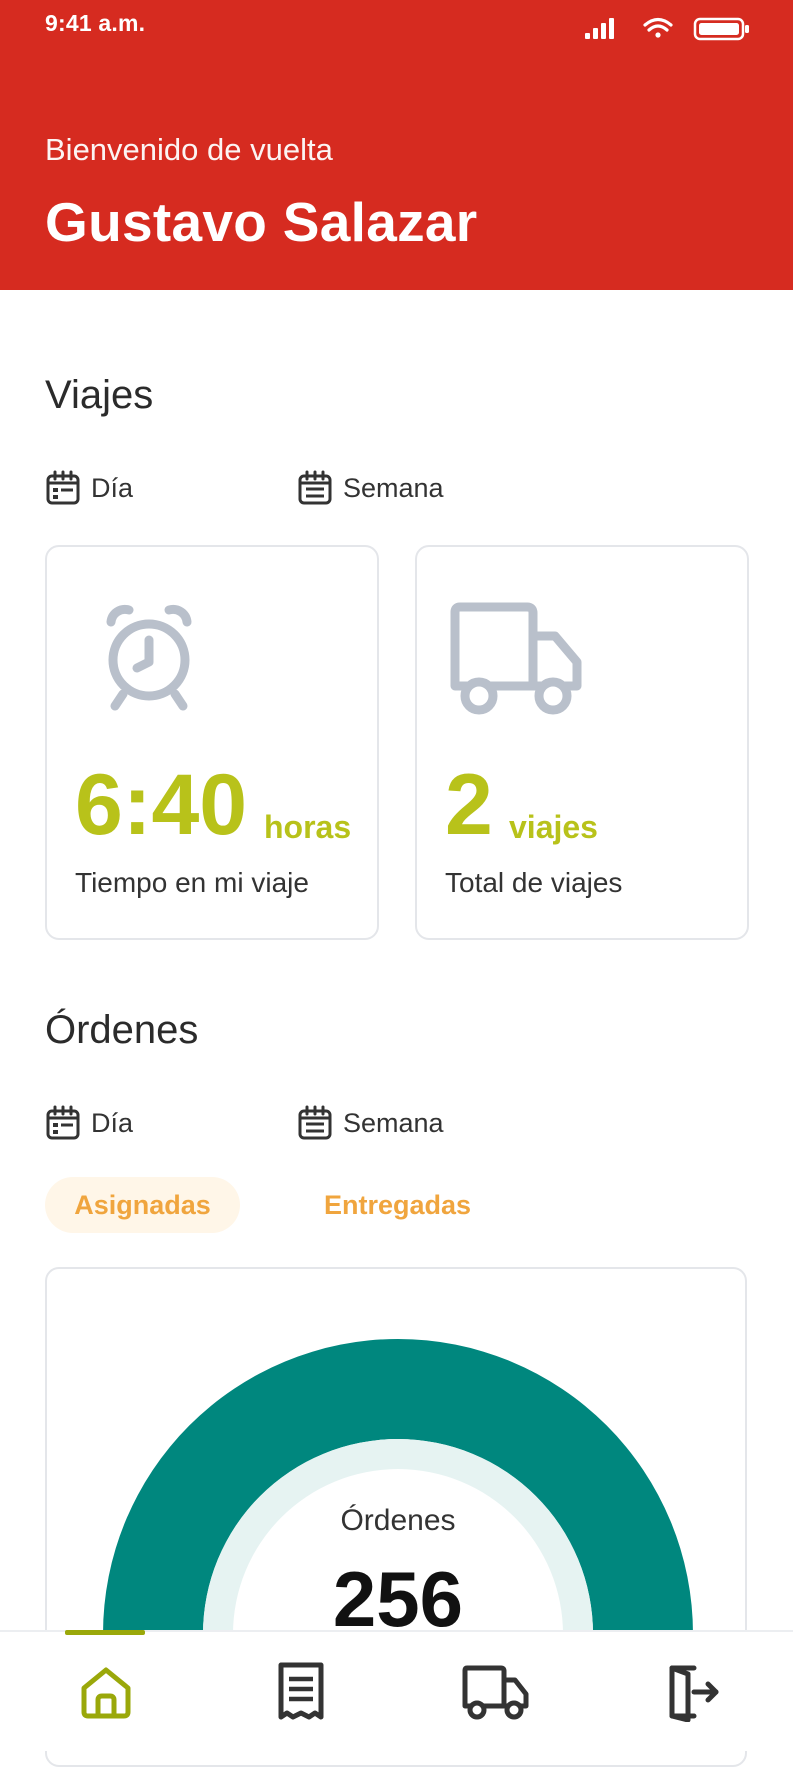 This screenshot has height=1767, width=793. What do you see at coordinates (192, 882) in the screenshot?
I see `trip-time-caption: Tiempo en mi viaje` at bounding box center [192, 882].